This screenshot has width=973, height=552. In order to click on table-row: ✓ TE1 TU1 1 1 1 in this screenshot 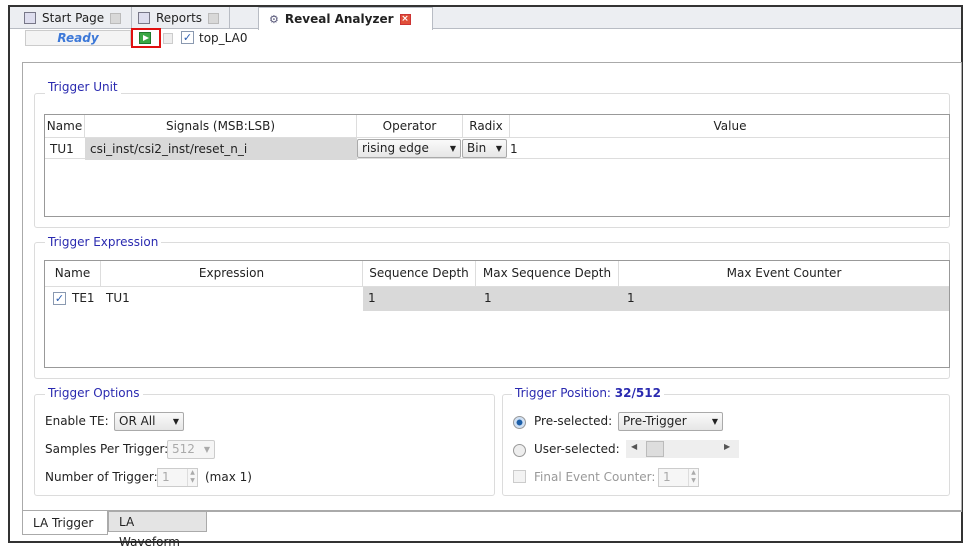, I will do `click(497, 298)`.